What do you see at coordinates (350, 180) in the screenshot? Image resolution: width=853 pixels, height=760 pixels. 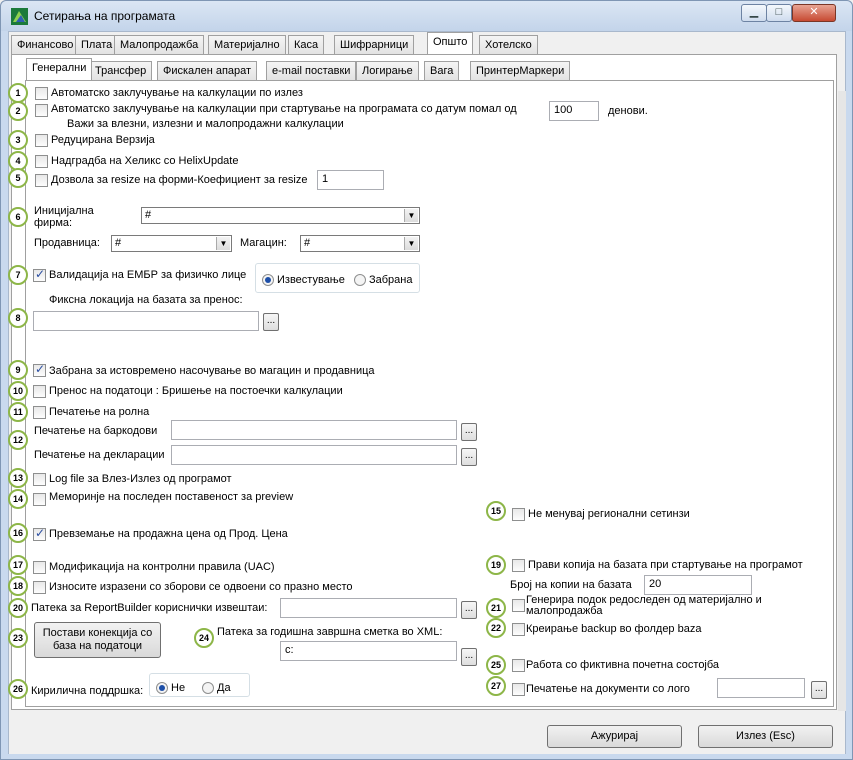 I see `resize-coefficient-input: 1` at bounding box center [350, 180].